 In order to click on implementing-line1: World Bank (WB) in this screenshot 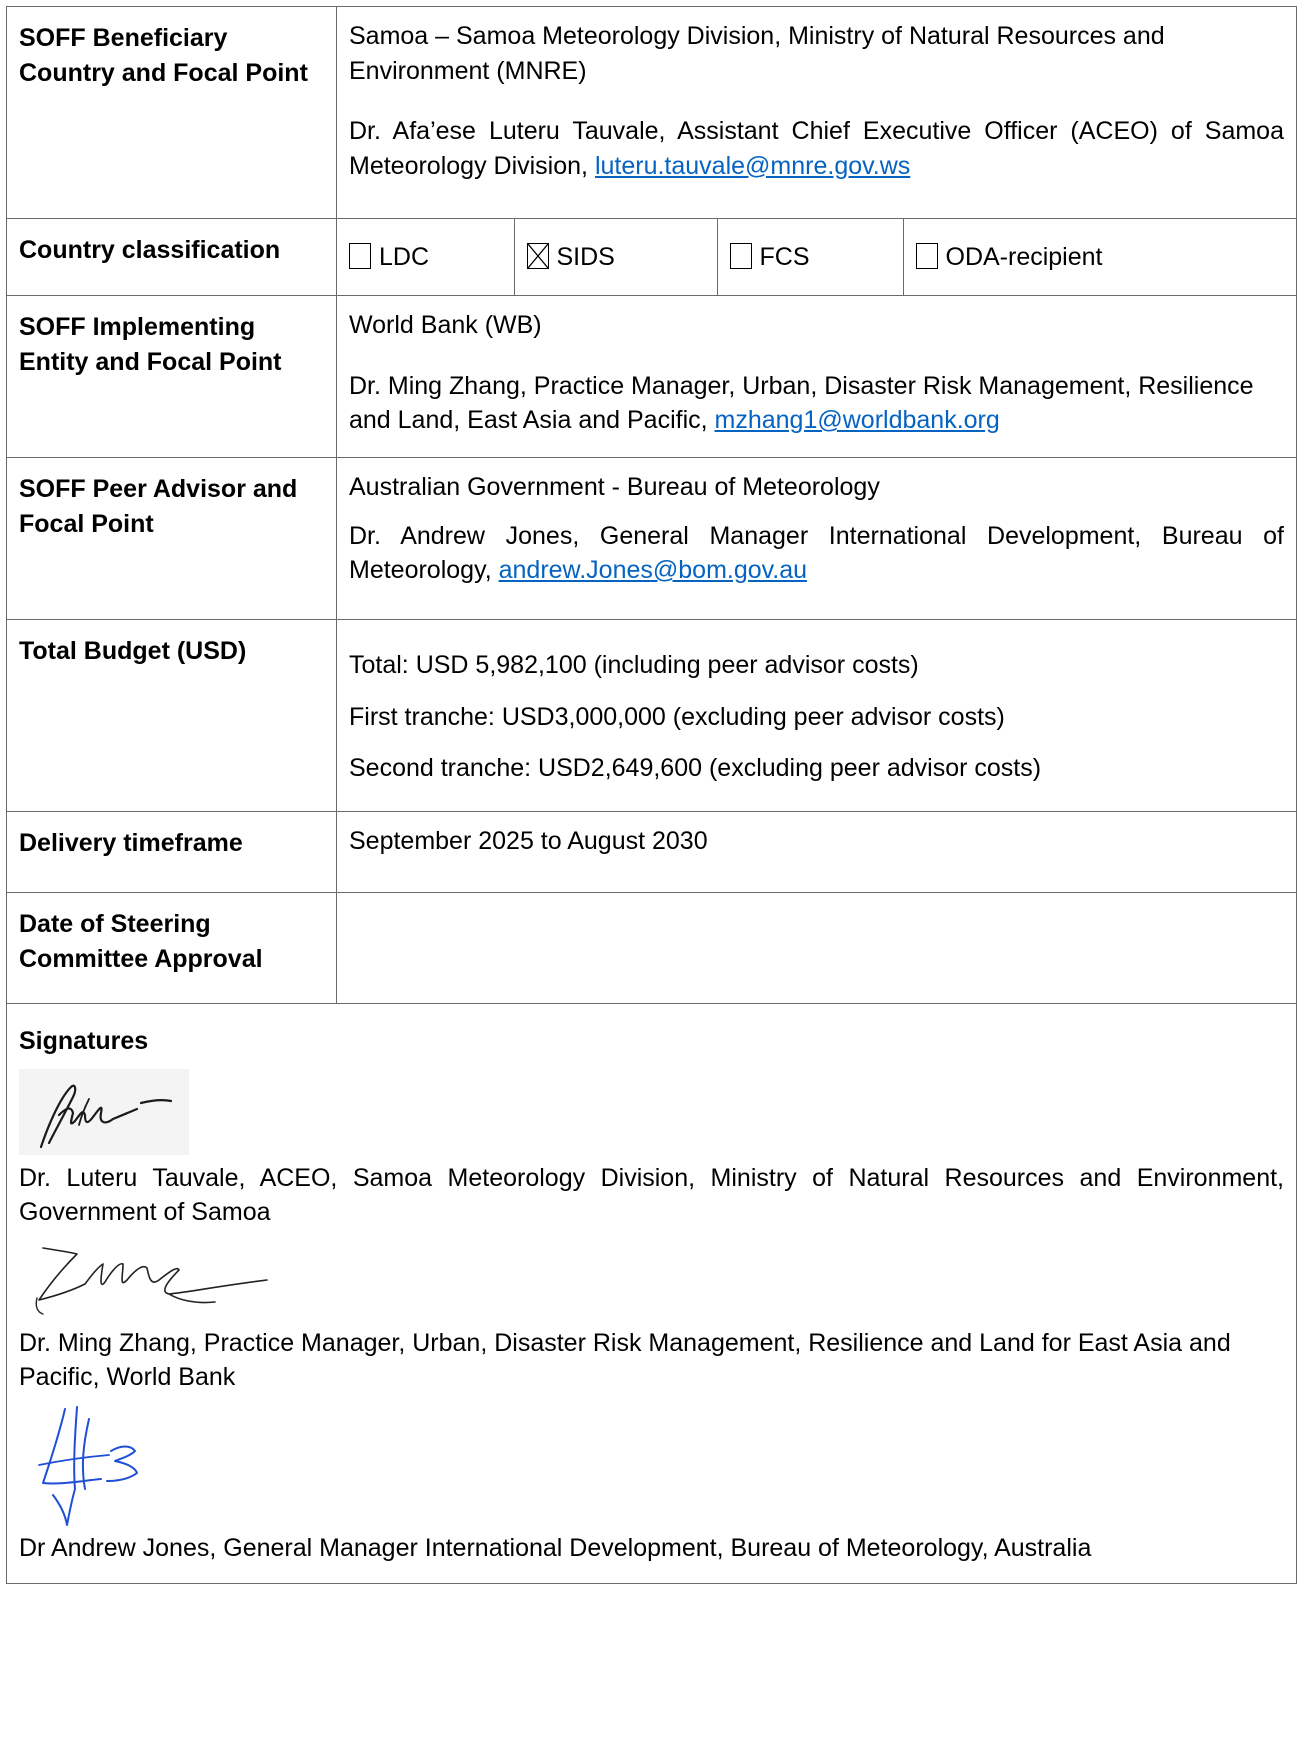, I will do `click(445, 325)`.